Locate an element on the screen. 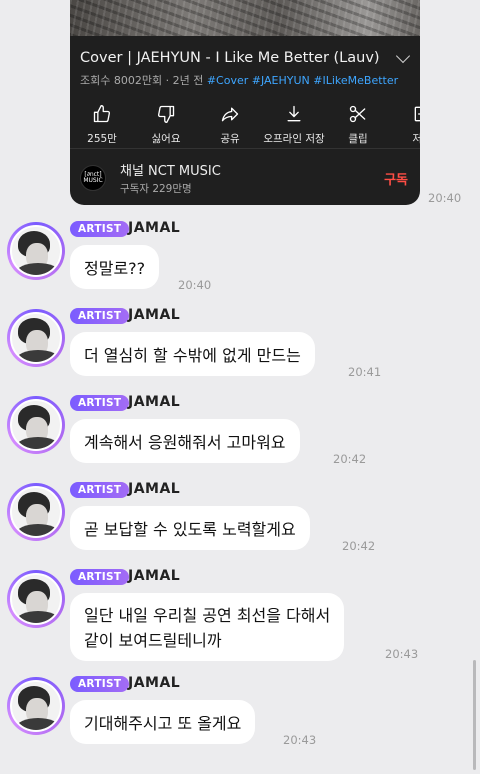  message-bubble: 기대해주시고 또 올게요 is located at coordinates (163, 722).